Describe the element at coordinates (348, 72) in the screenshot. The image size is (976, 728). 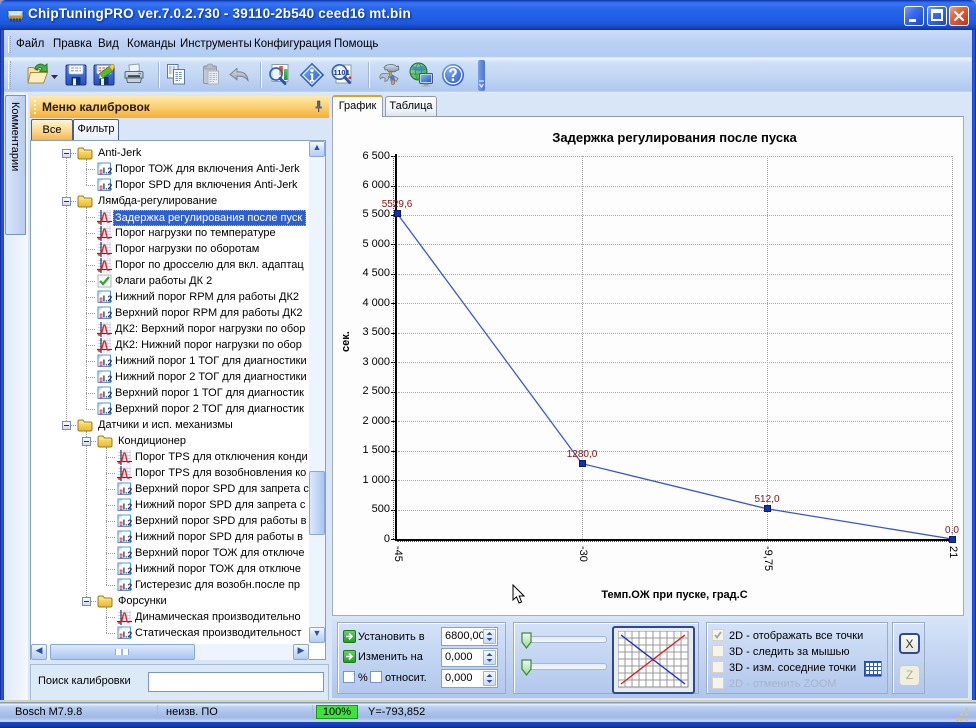
I see `svg-text: 1` at that location.